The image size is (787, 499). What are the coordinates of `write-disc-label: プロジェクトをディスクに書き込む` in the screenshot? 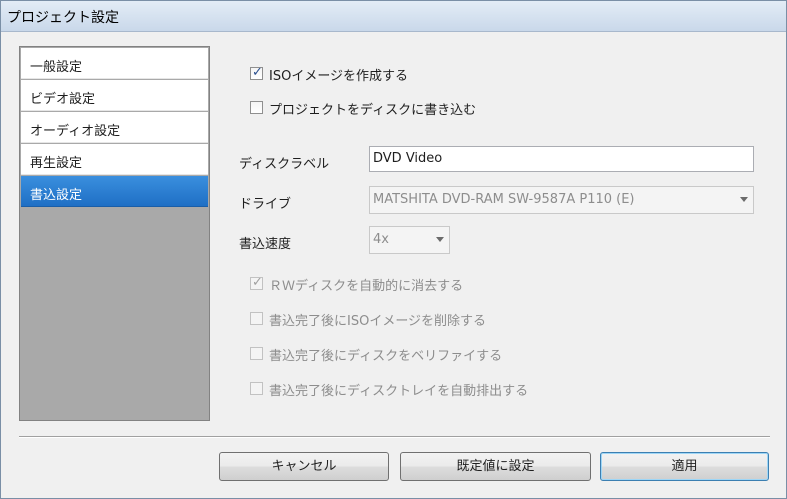 It's located at (373, 110).